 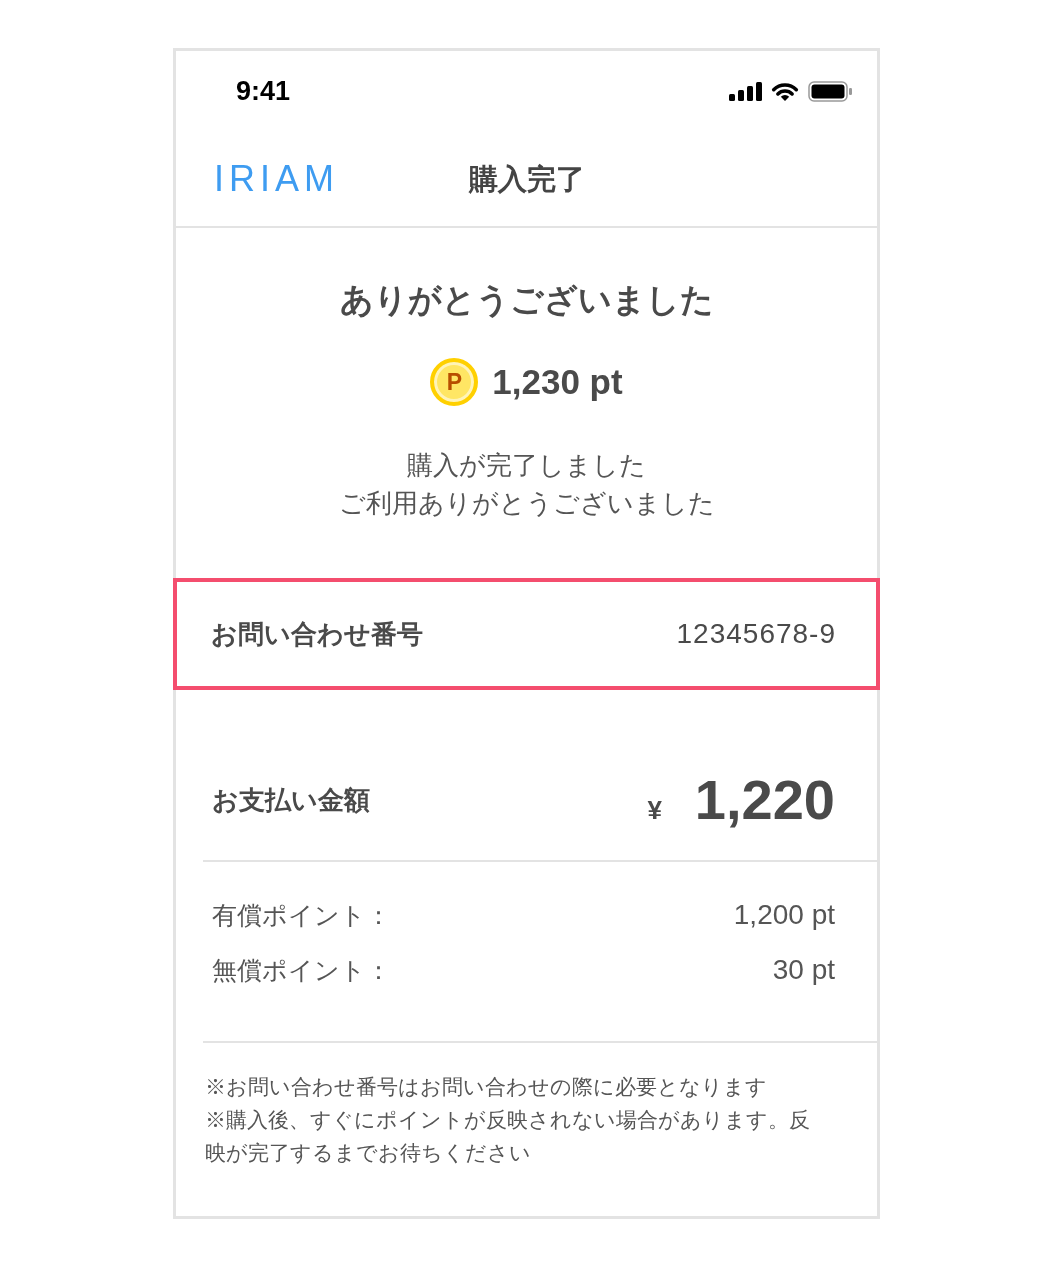 I want to click on coin-icon: P, so click(x=454, y=382).